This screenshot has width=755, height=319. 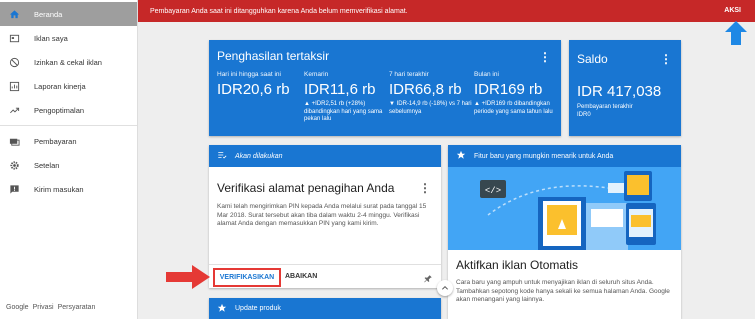 I want to click on sidebar-item-iklan-saya: Iklan saya, so click(x=68, y=38).